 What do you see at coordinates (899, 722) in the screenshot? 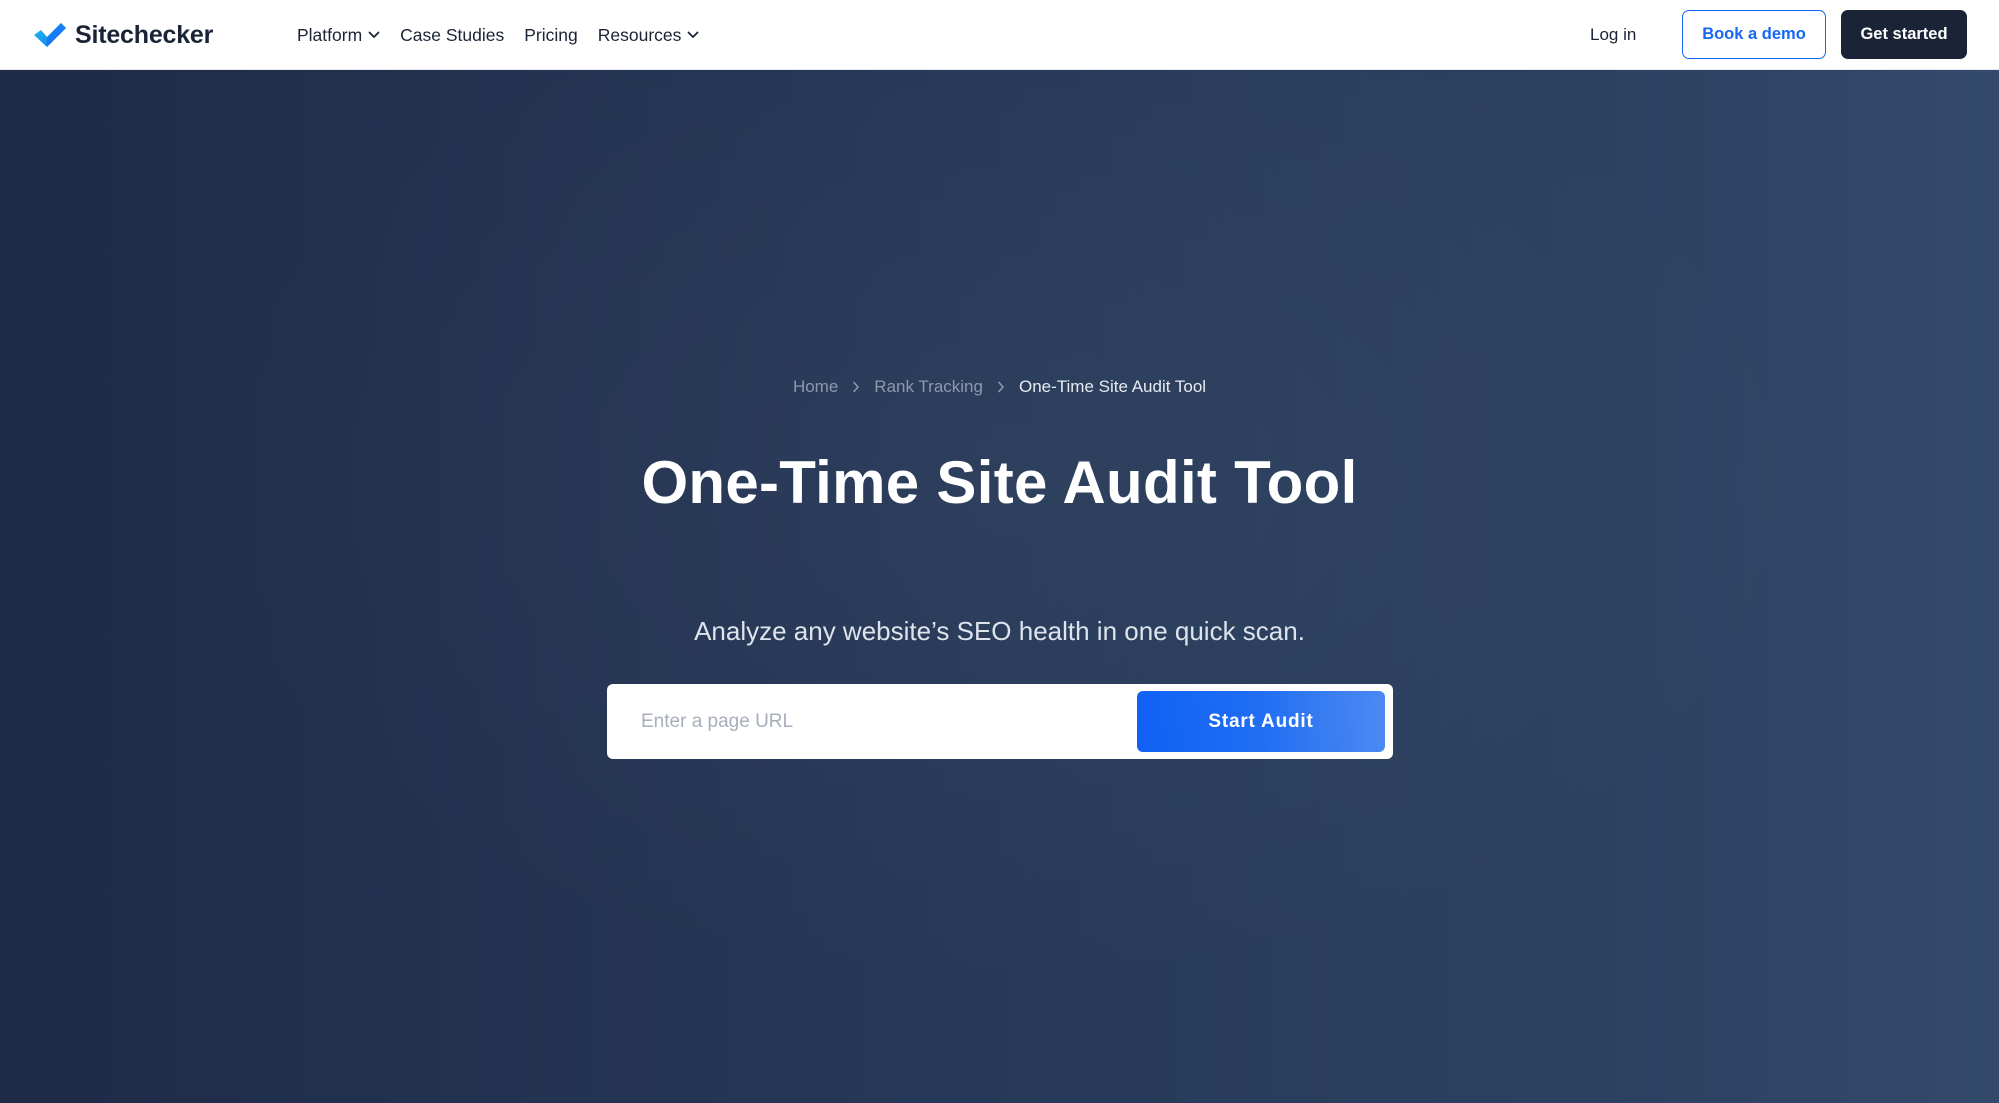
I see `url-input` at bounding box center [899, 722].